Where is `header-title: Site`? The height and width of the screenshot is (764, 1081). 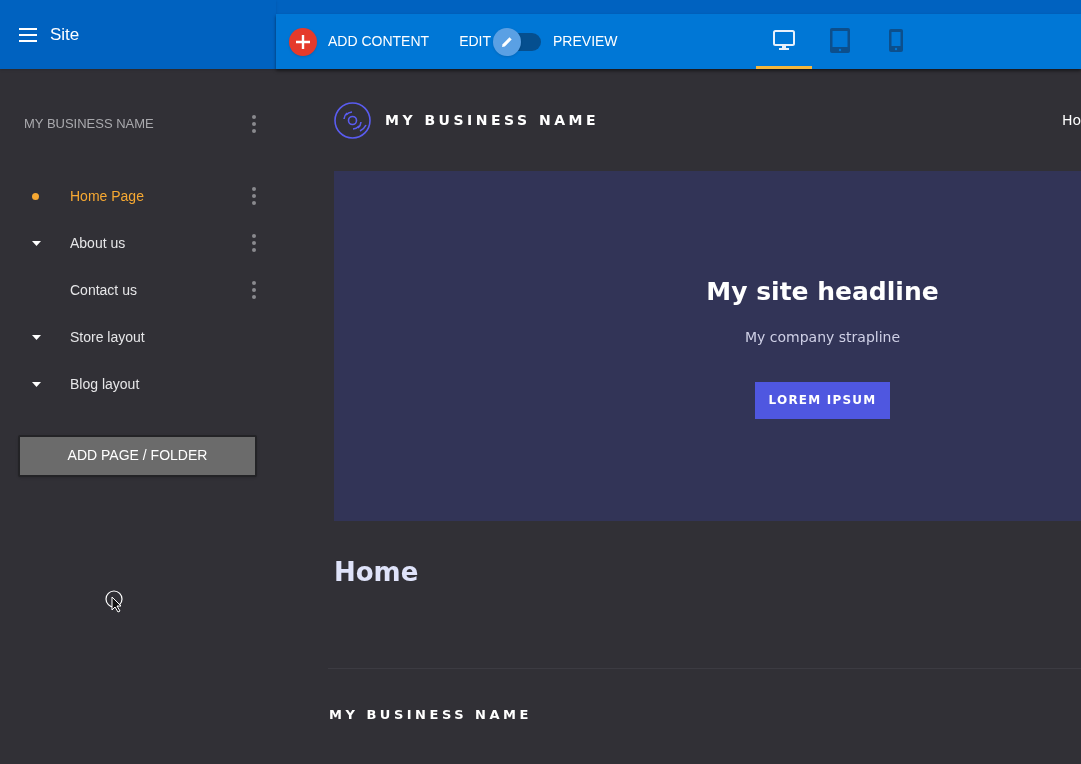 header-title: Site is located at coordinates (65, 34).